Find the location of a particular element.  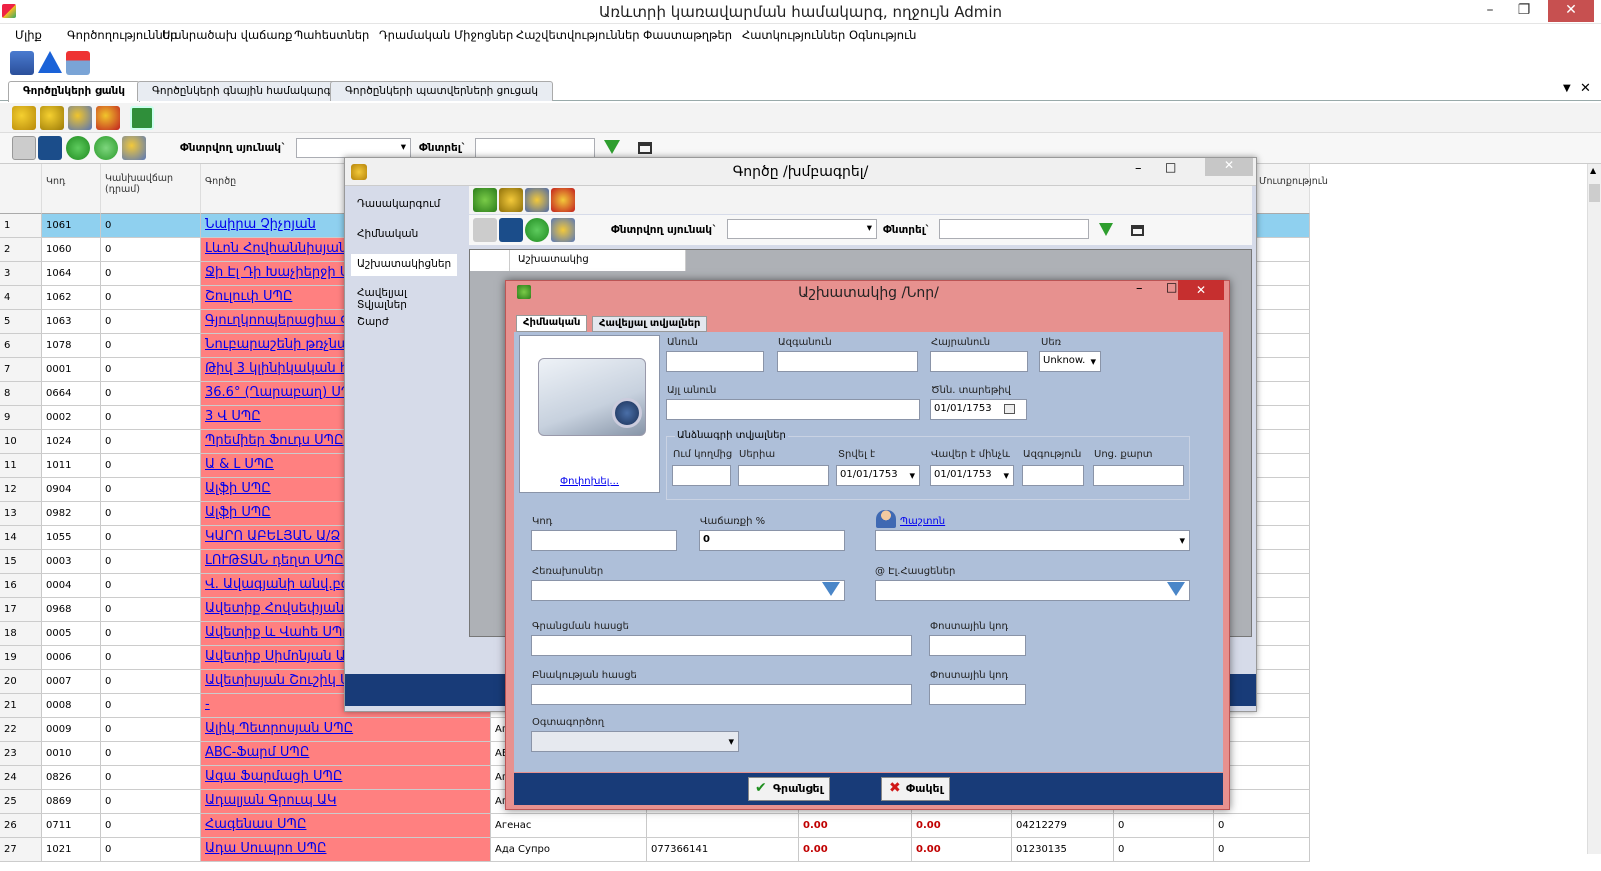

menu-actions: Գործողություններ is located at coordinates (122, 35).